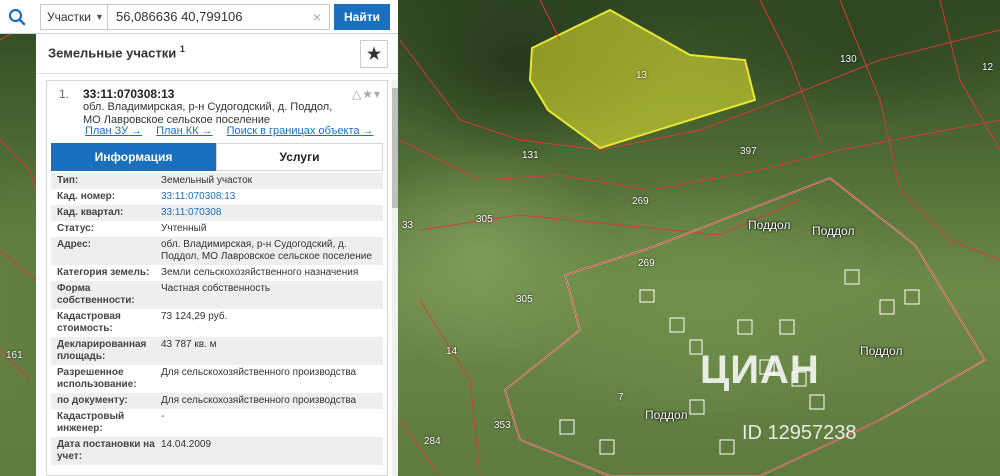  I want to click on info-key: Кадастровый инженер:, so click(91, 422).